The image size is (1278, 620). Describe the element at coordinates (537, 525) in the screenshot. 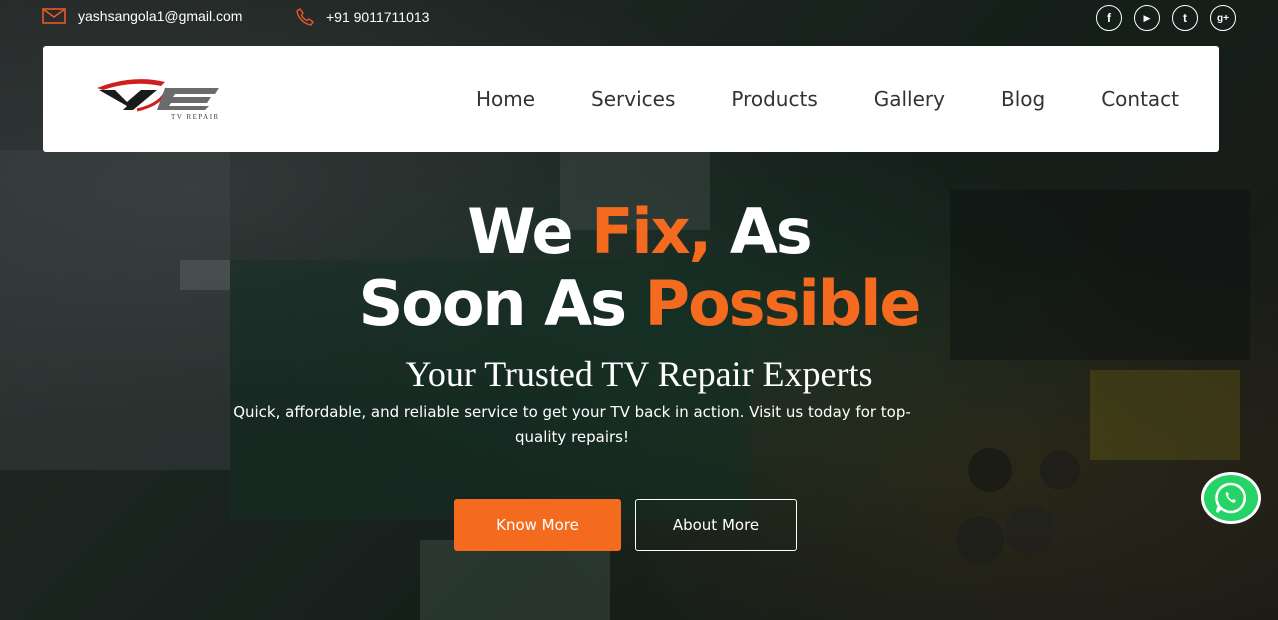

I see `know-more-button: Know More` at that location.